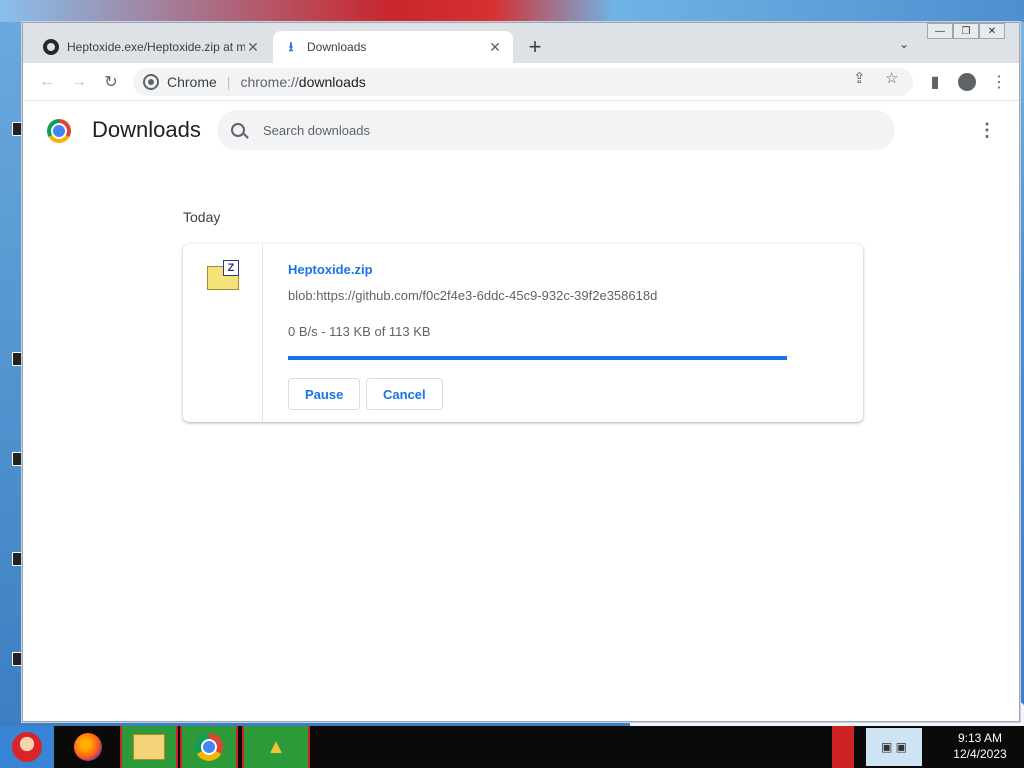 This screenshot has width=1024, height=768. Describe the element at coordinates (269, 82) in the screenshot. I see `url-prefix: chrome://` at that location.